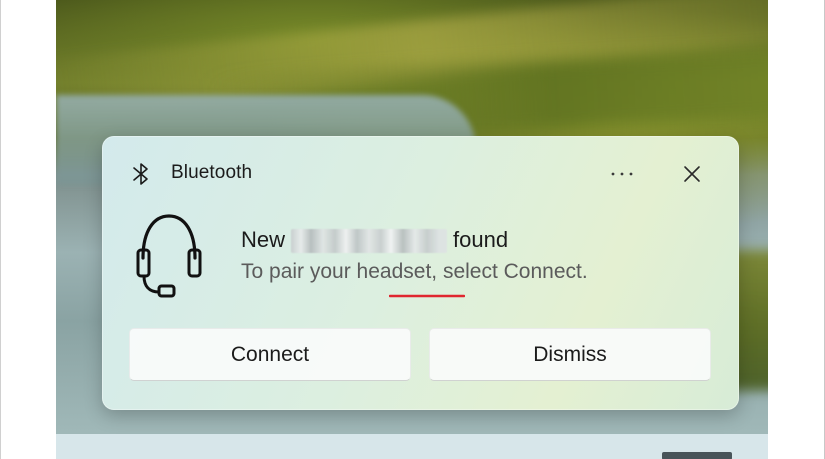 Image resolution: width=825 pixels, height=459 pixels. Describe the element at coordinates (369, 241) in the screenshot. I see `redacted-device-name` at that location.